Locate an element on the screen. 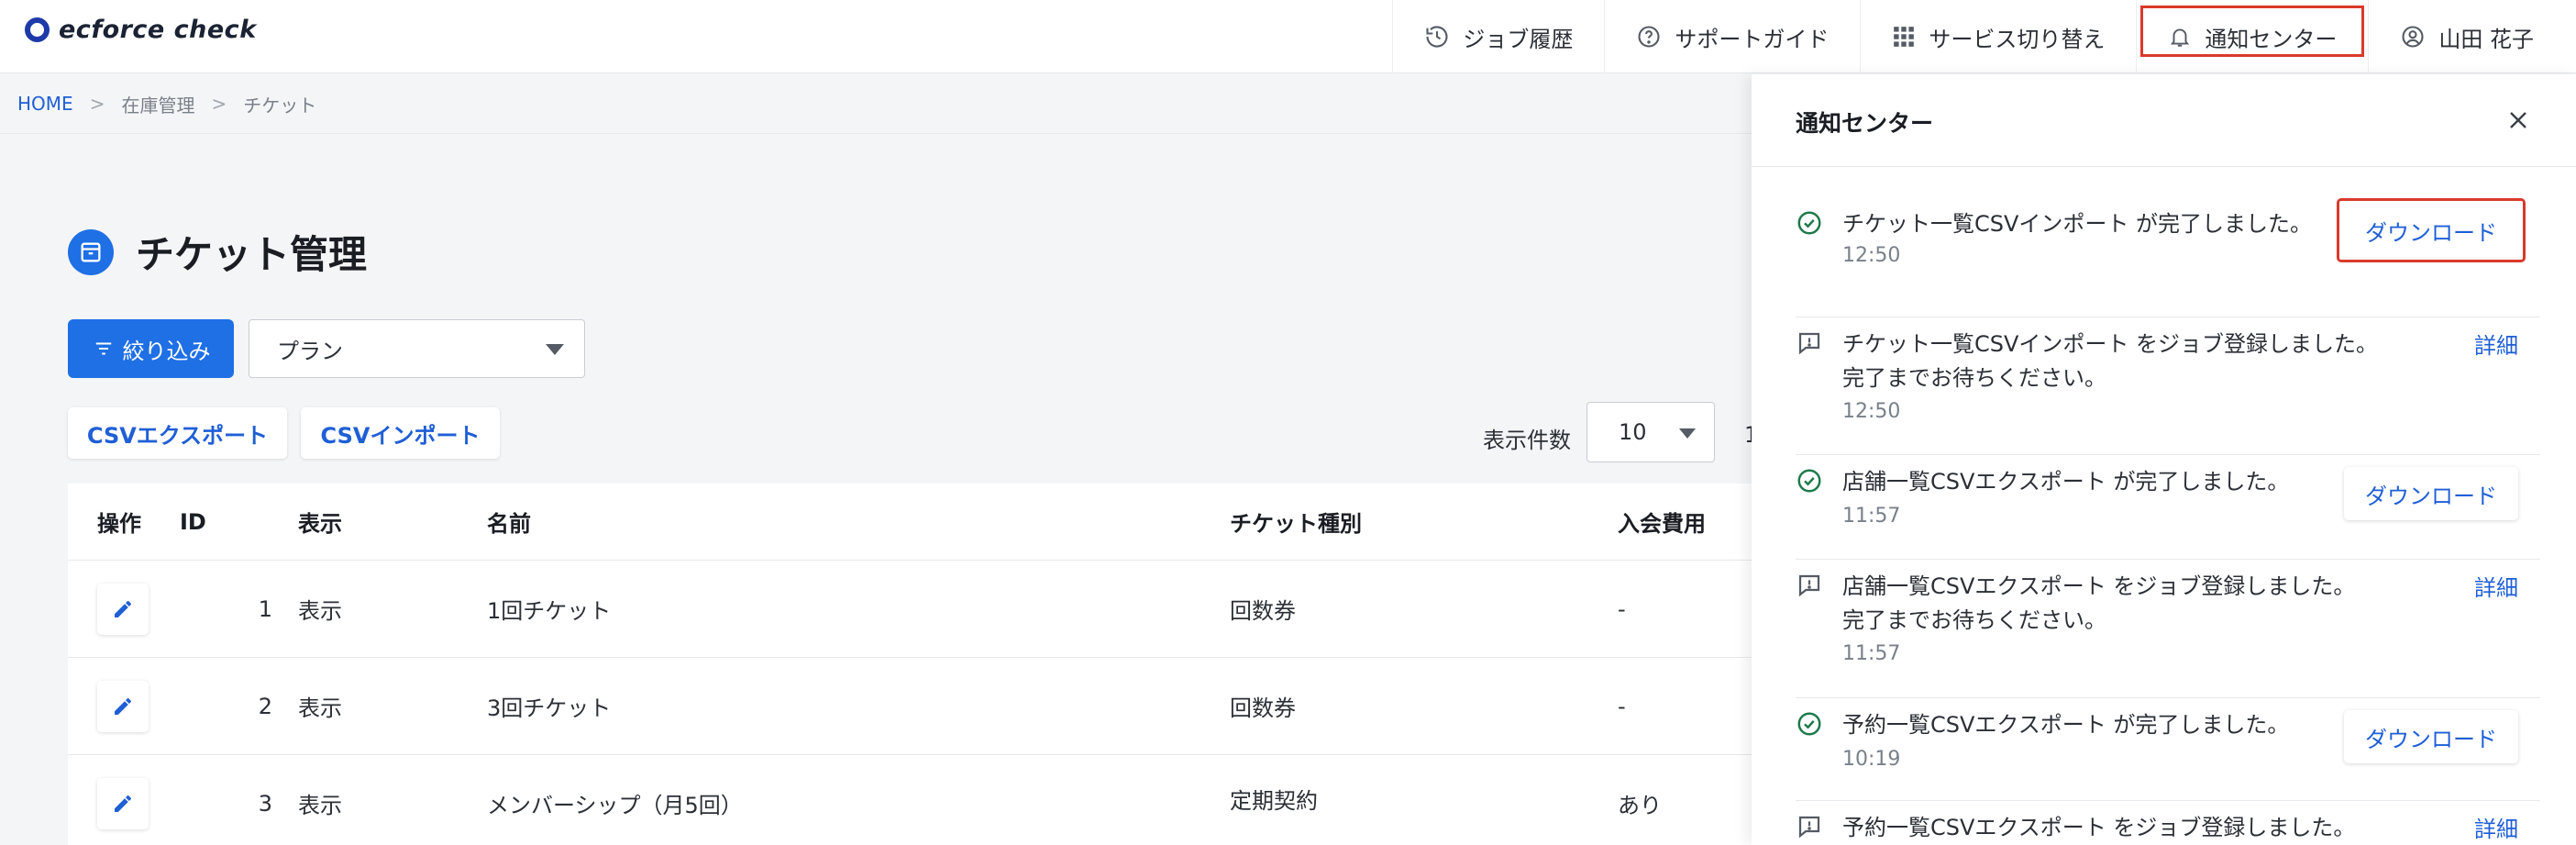  notification-panel-header: 通知センター is located at coordinates (2164, 120).